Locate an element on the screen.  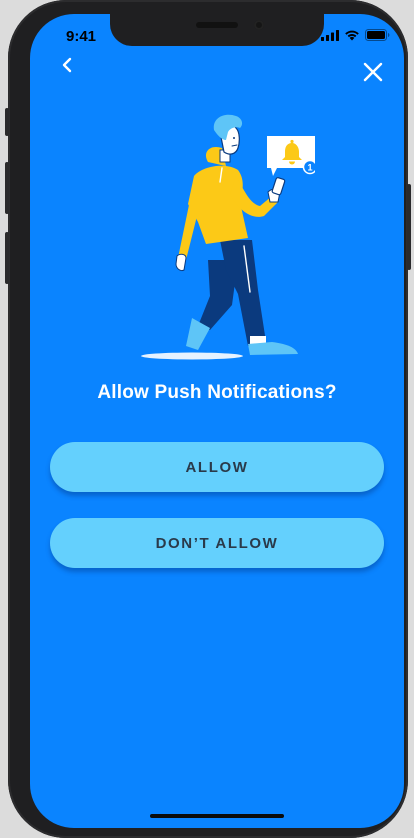
close-icon is located at coordinates (373, 72).